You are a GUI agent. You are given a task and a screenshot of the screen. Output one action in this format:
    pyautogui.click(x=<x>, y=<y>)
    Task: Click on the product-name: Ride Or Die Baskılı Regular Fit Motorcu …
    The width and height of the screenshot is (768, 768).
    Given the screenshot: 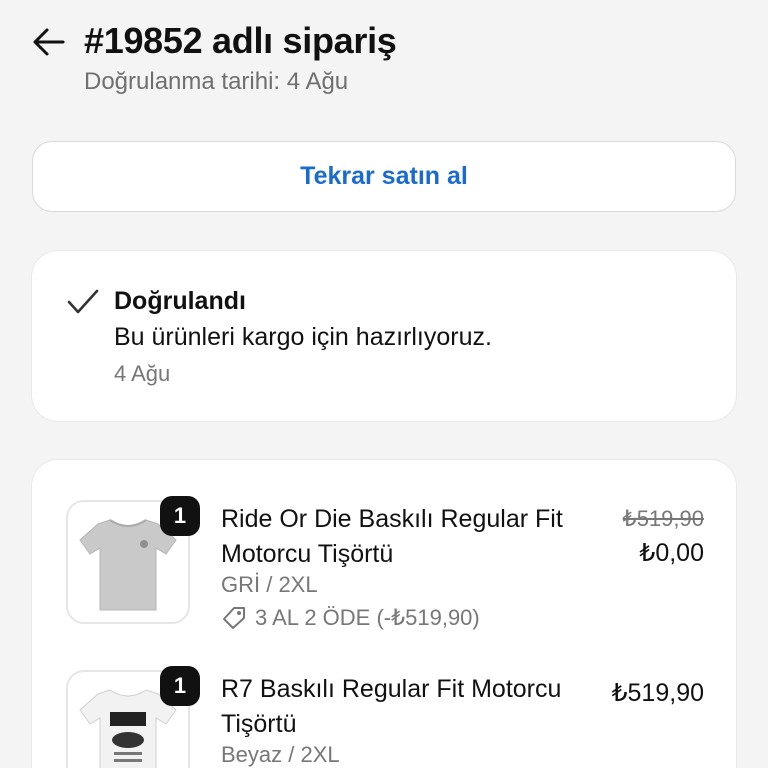 What is the action you would take?
    pyautogui.click(x=401, y=537)
    